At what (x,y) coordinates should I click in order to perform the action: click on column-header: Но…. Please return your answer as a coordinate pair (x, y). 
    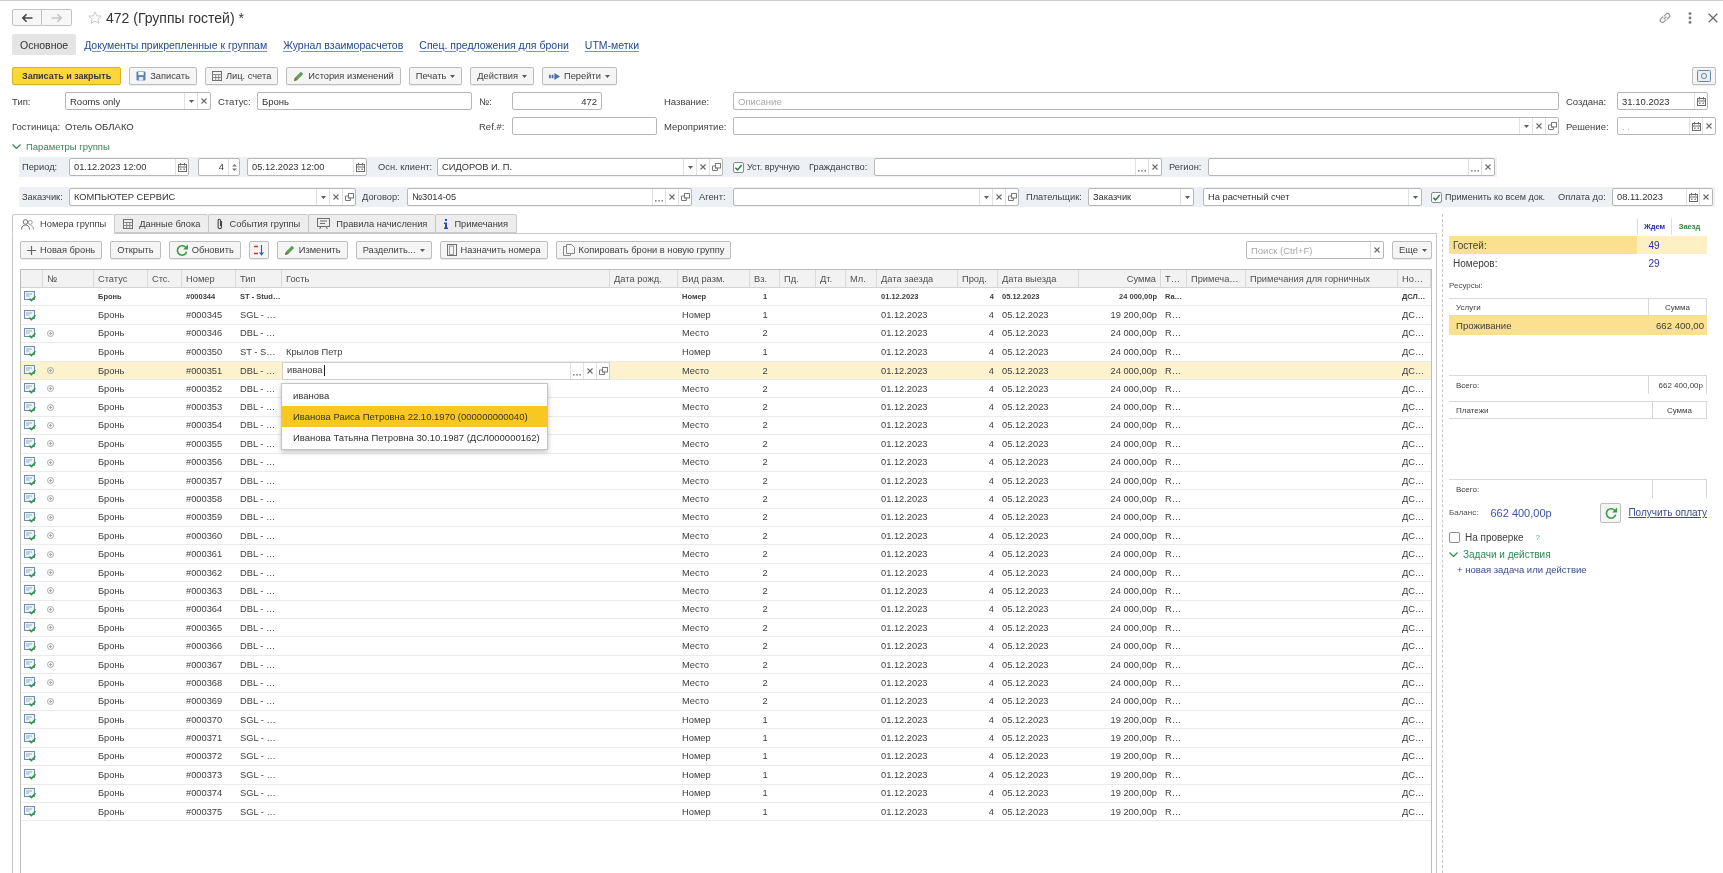
    Looking at the image, I should click on (1414, 278).